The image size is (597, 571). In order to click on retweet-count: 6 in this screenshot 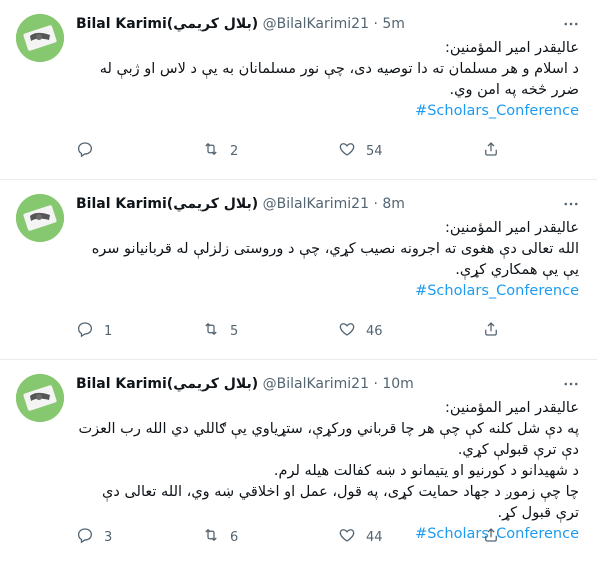, I will do `click(234, 537)`.